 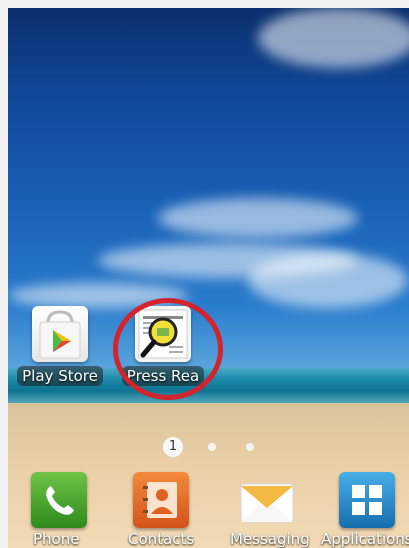 I want to click on messaging-app, so click(x=267, y=500).